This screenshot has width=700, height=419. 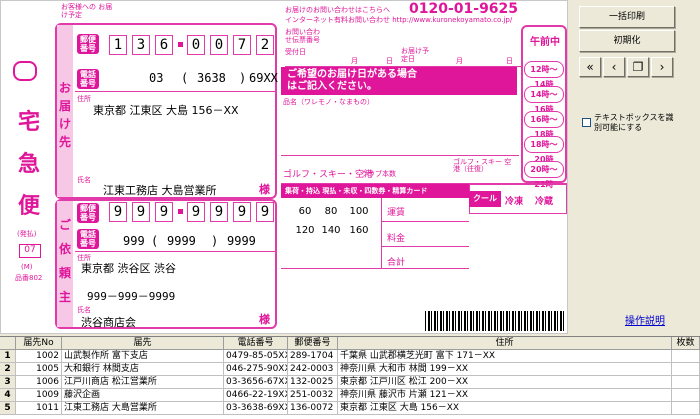 I want to click on recipient-phone-mid: 3638, so click(x=211, y=78).